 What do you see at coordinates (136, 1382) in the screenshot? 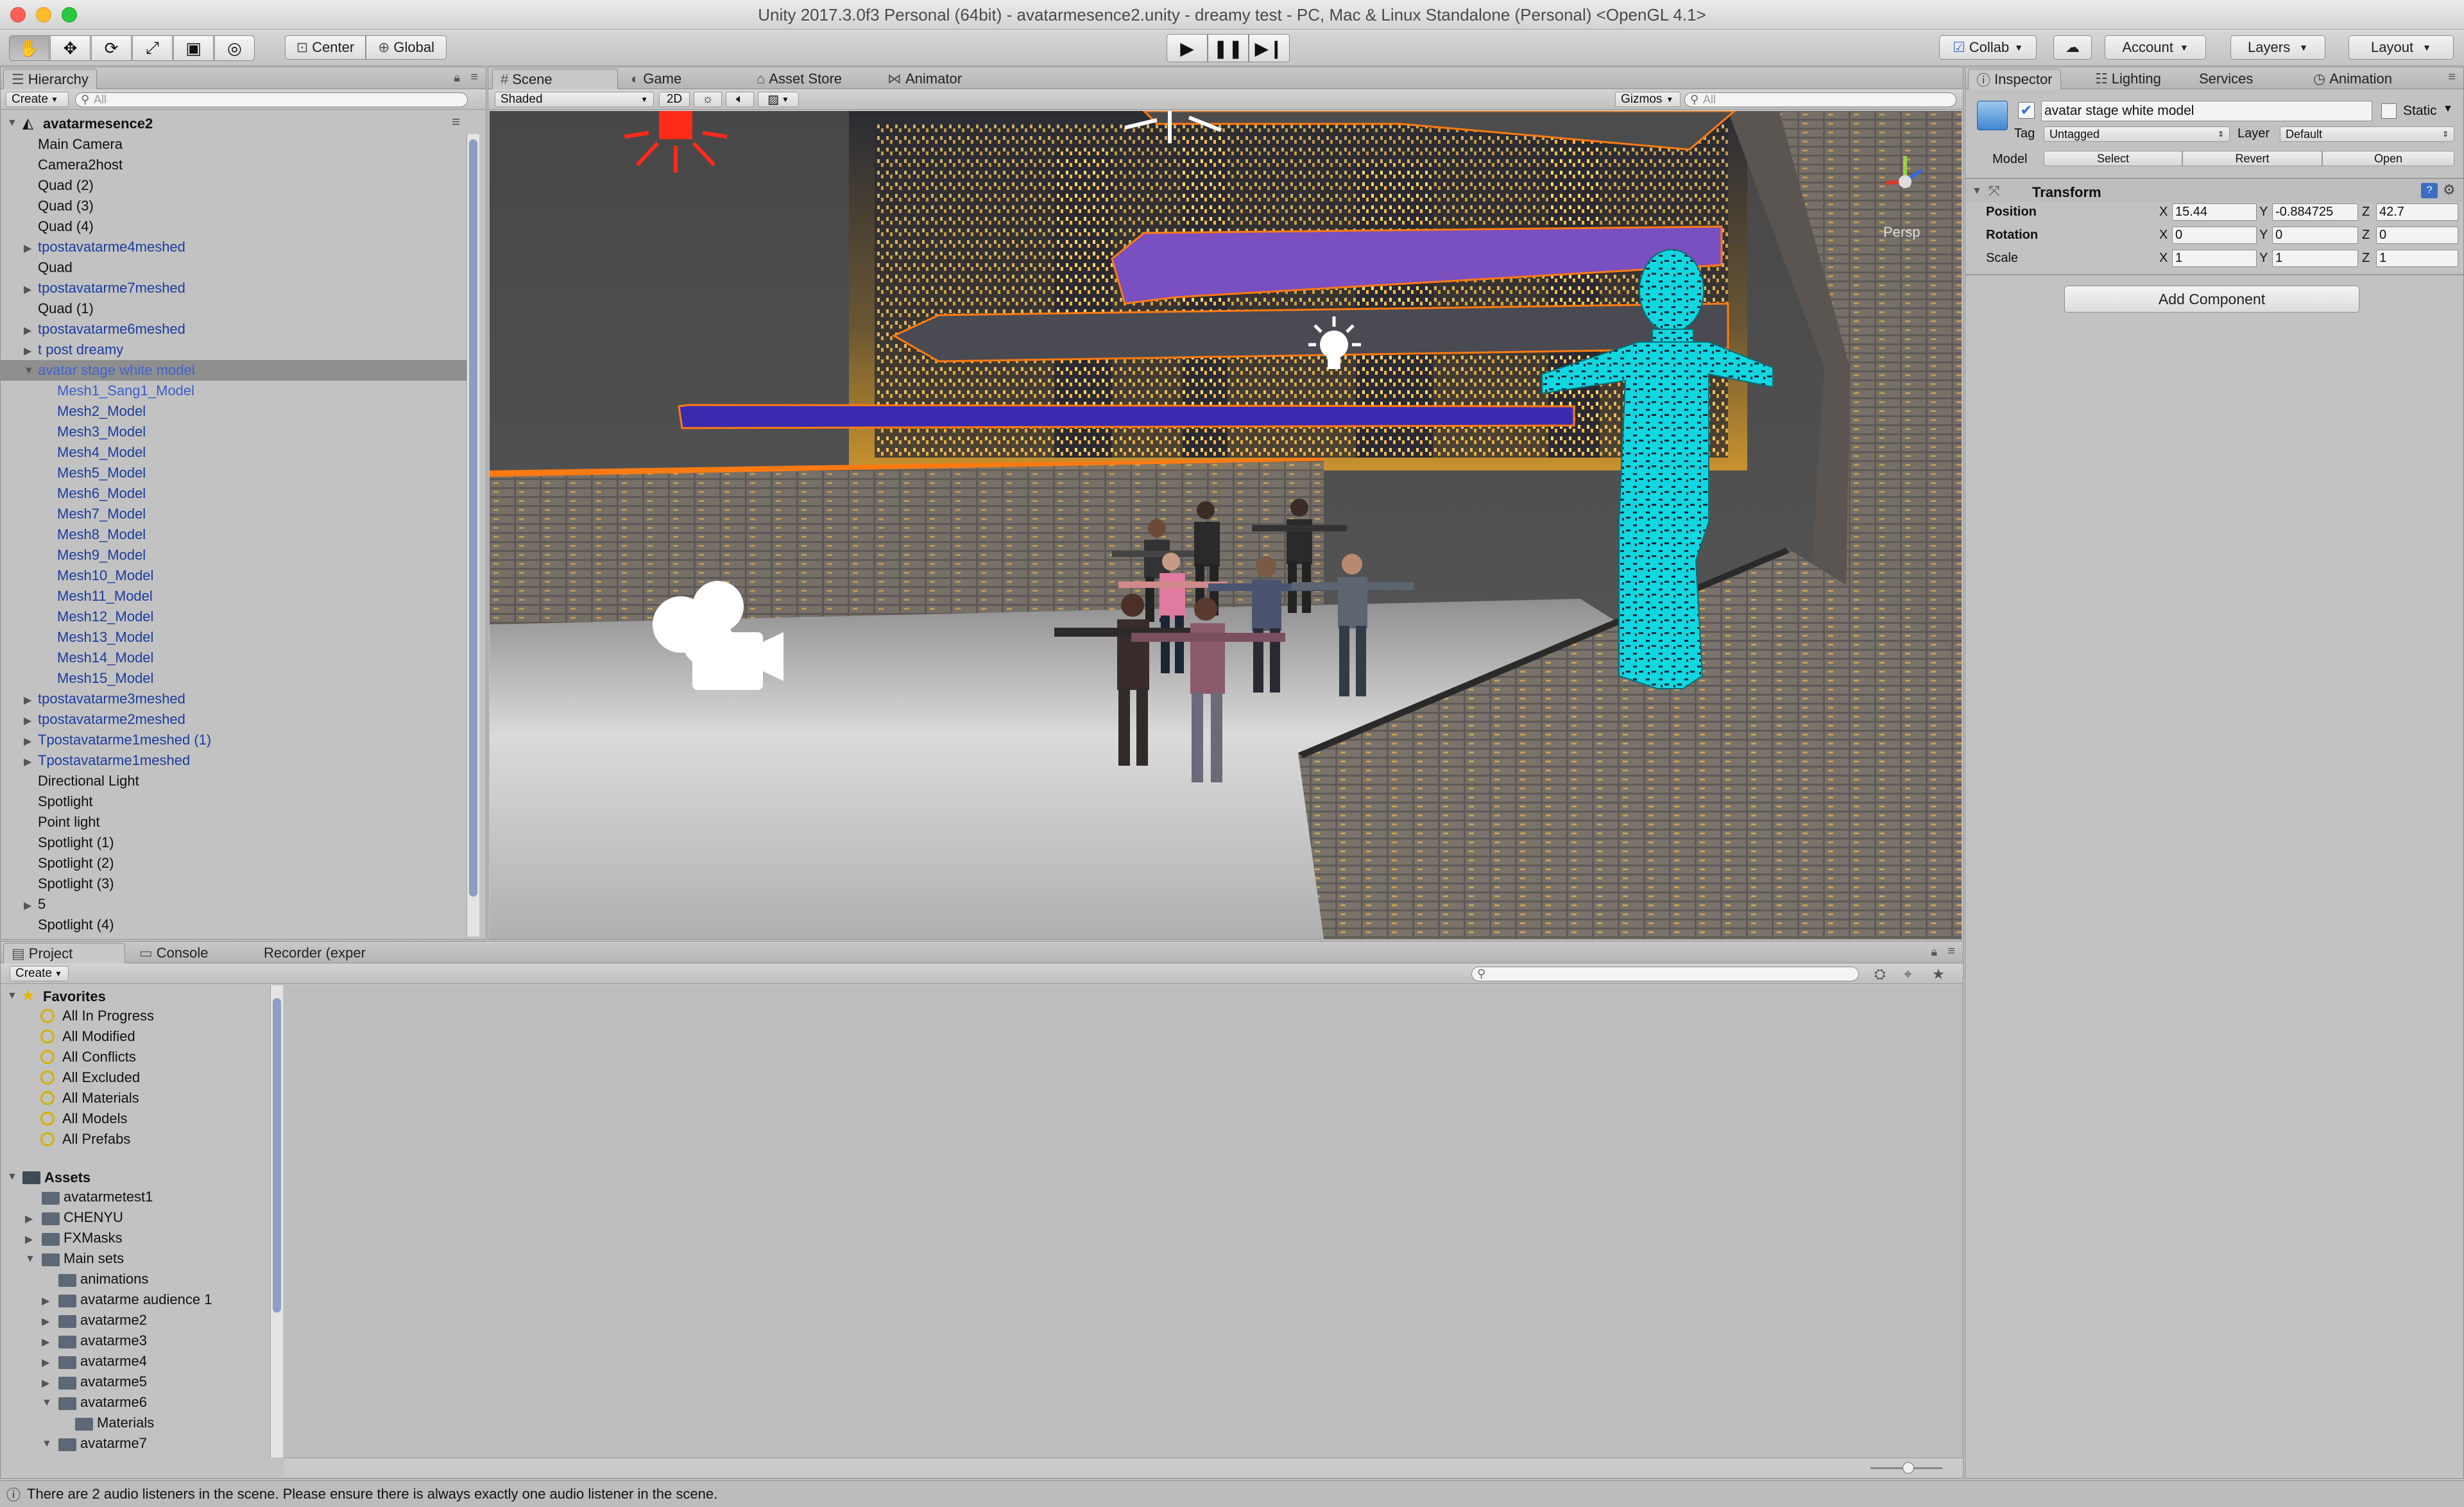
I see `asset-folder-item: ▶ avatarme5` at bounding box center [136, 1382].